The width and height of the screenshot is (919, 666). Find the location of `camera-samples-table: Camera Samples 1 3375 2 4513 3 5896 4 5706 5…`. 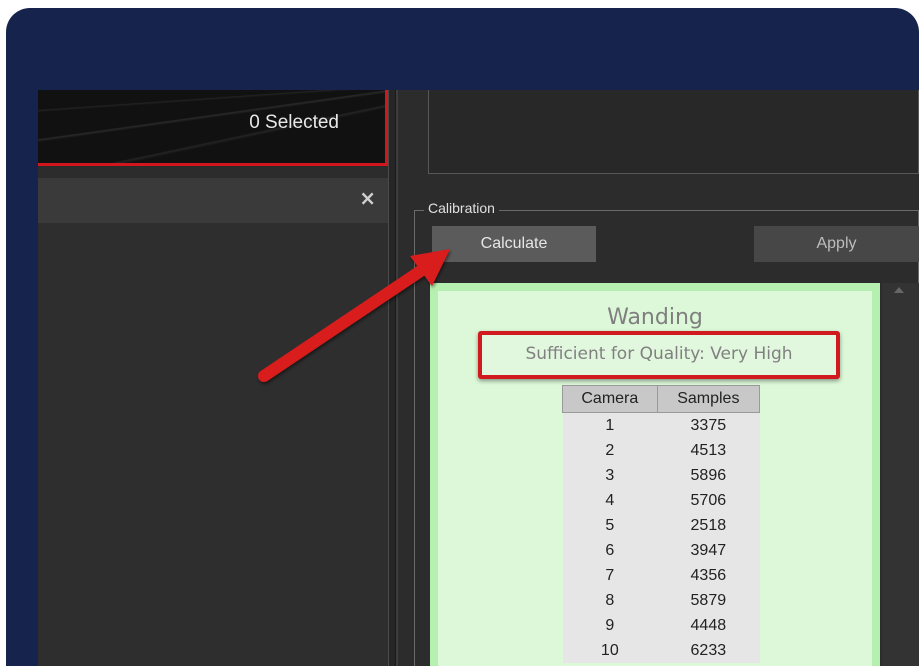

camera-samples-table: Camera Samples 1 3375 2 4513 3 5896 4 5706 5… is located at coordinates (661, 524).